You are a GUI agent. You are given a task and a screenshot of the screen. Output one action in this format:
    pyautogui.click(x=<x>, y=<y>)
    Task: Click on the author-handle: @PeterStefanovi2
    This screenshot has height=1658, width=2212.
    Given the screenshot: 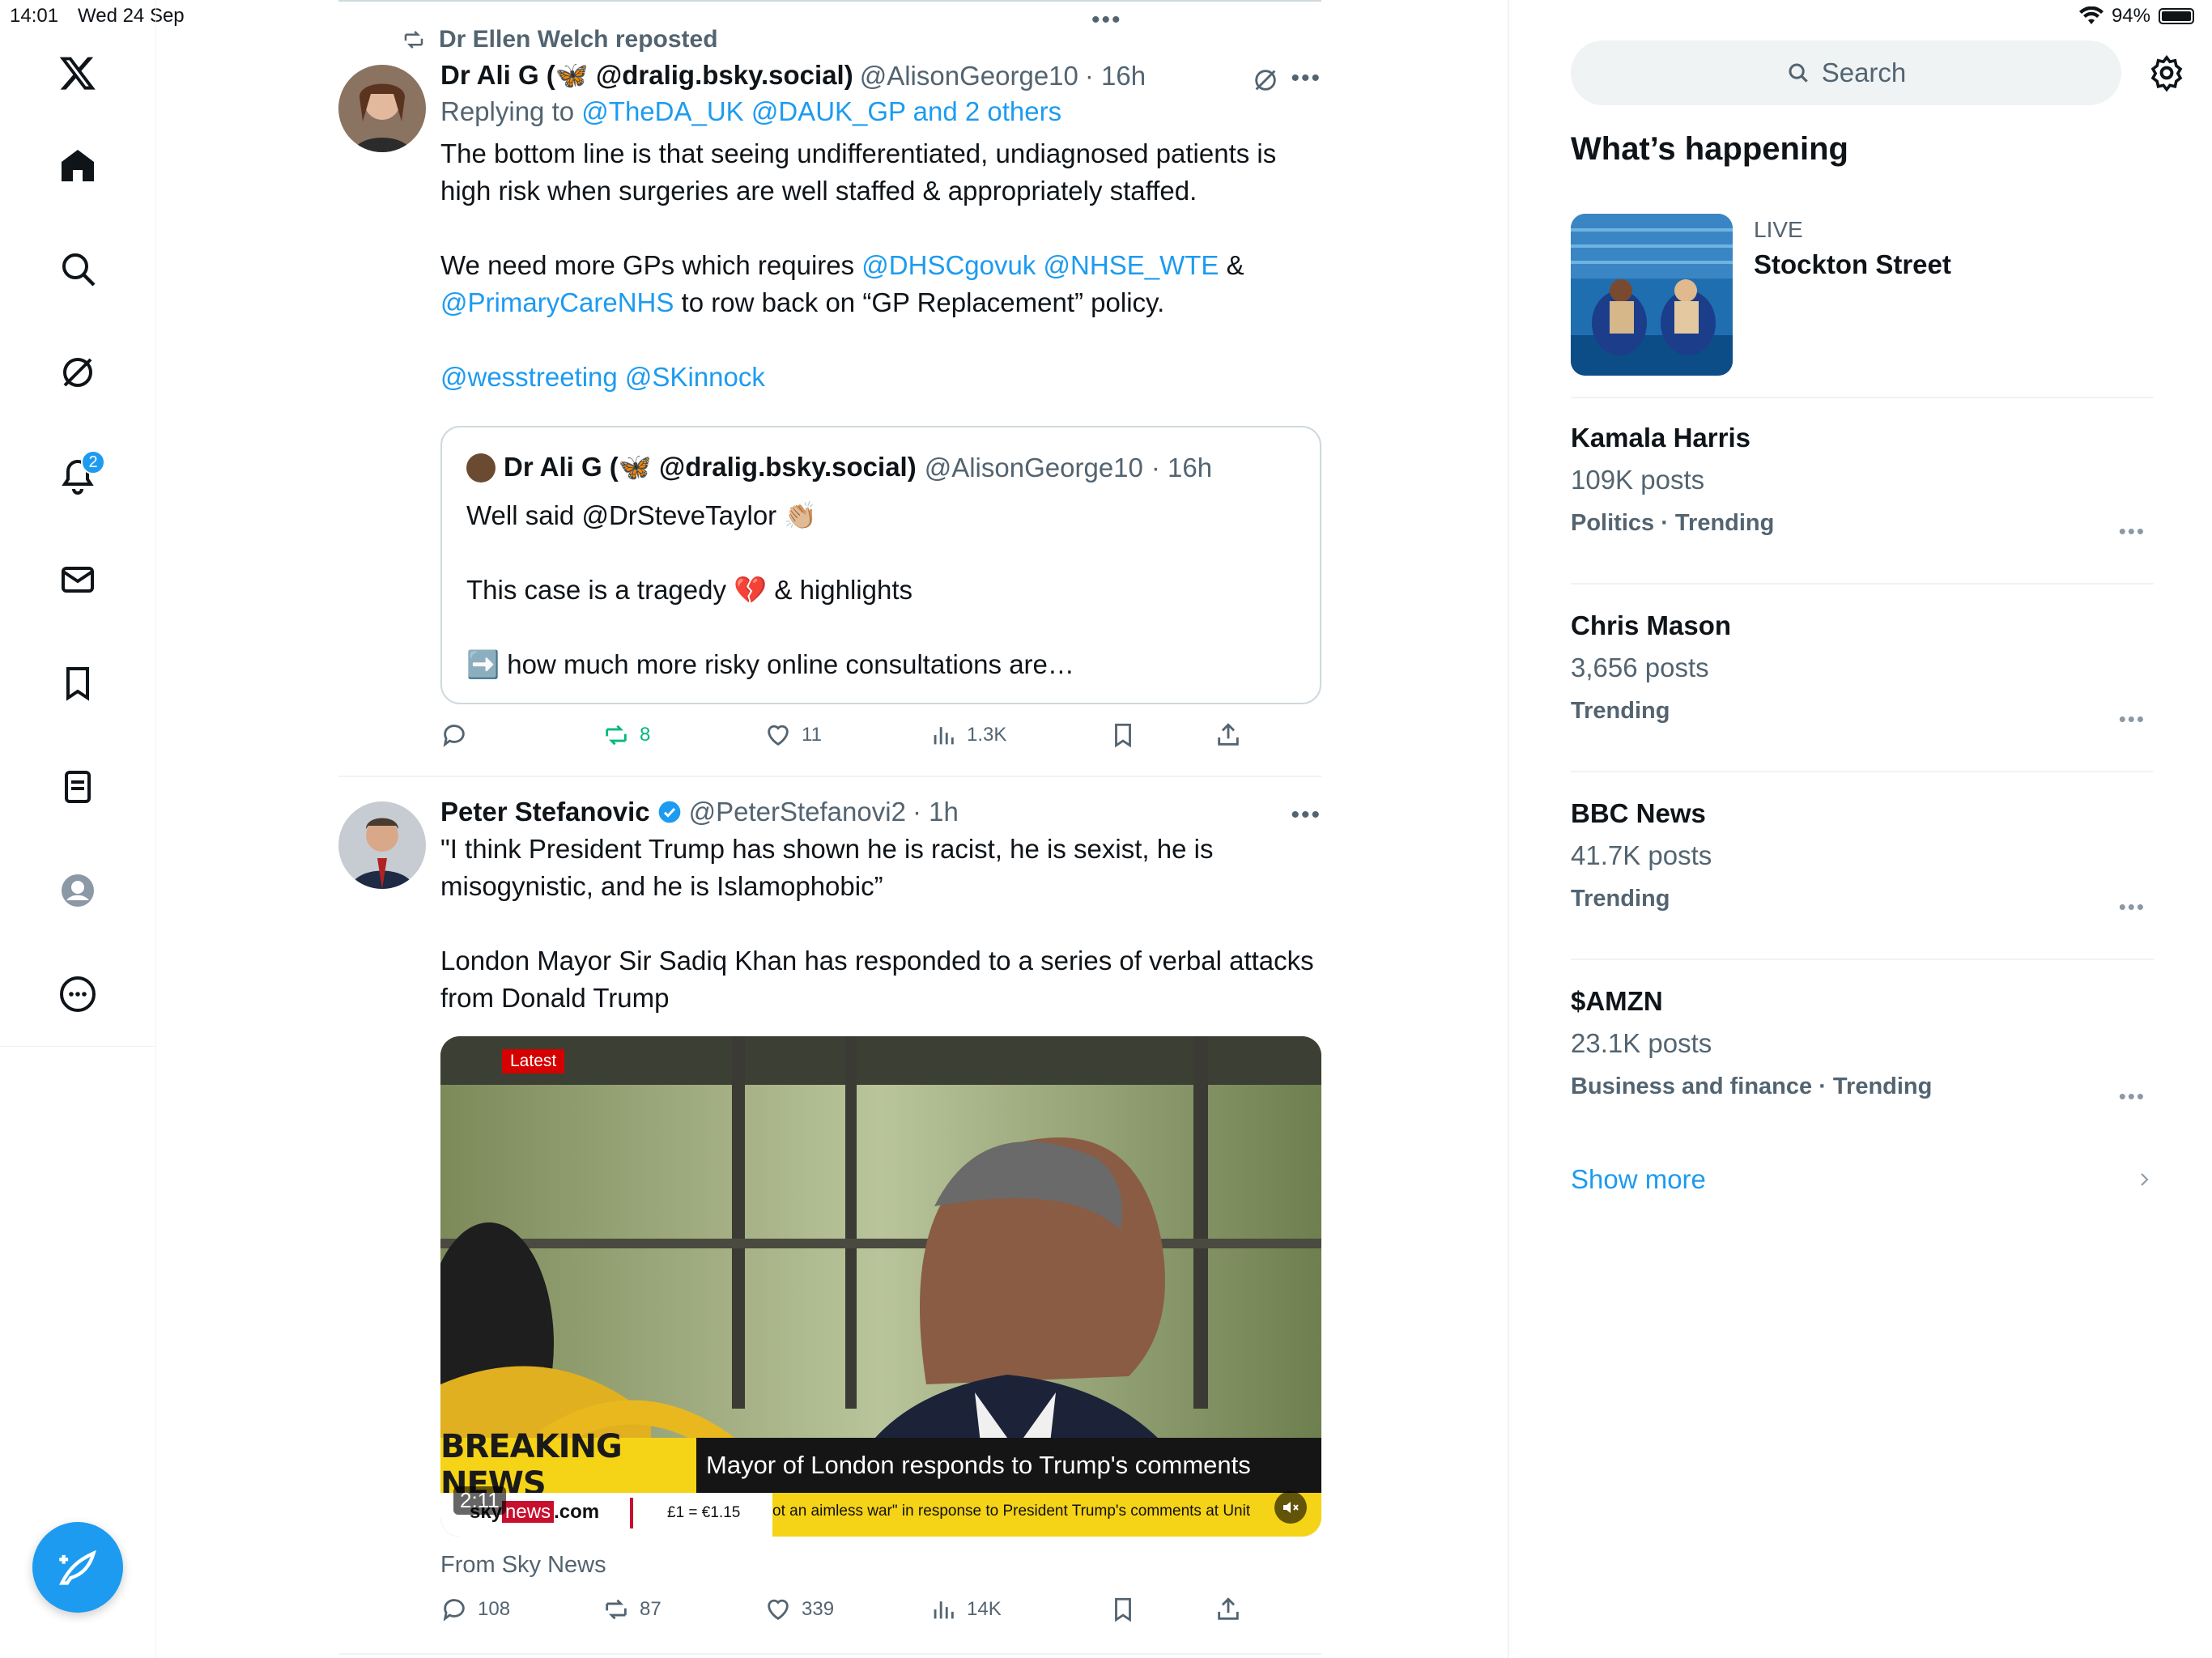 What is the action you would take?
    pyautogui.click(x=798, y=812)
    